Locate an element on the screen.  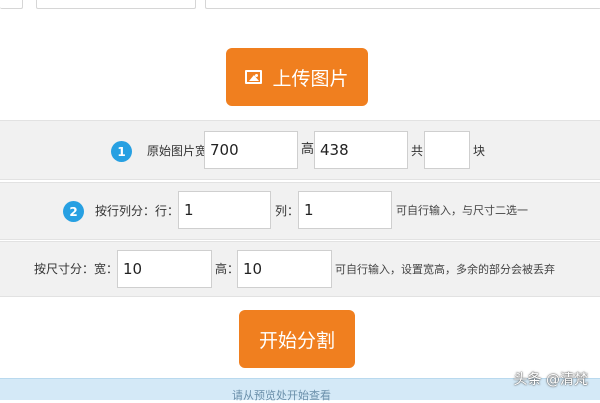
tile-width-input is located at coordinates (164, 269).